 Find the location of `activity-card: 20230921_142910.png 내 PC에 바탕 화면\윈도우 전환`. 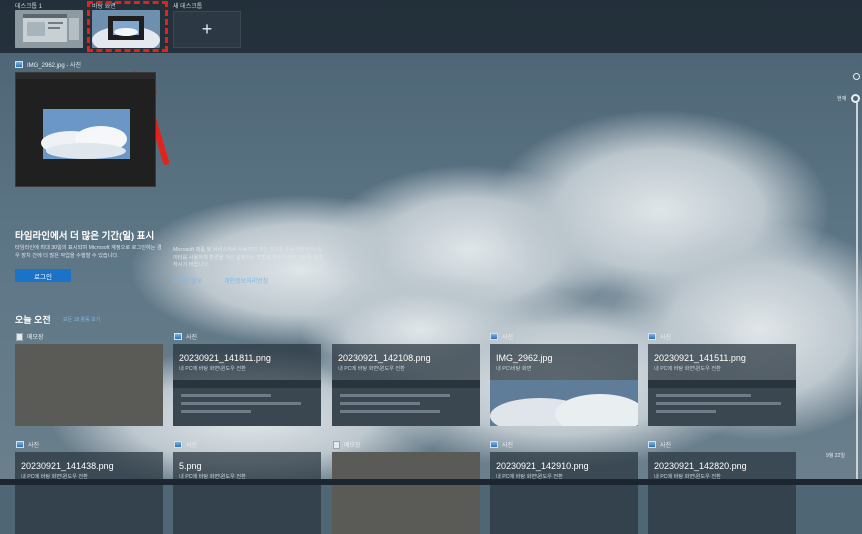

activity-card: 20230921_142910.png 내 PC에 바탕 화면\윈도우 전환 is located at coordinates (564, 493).